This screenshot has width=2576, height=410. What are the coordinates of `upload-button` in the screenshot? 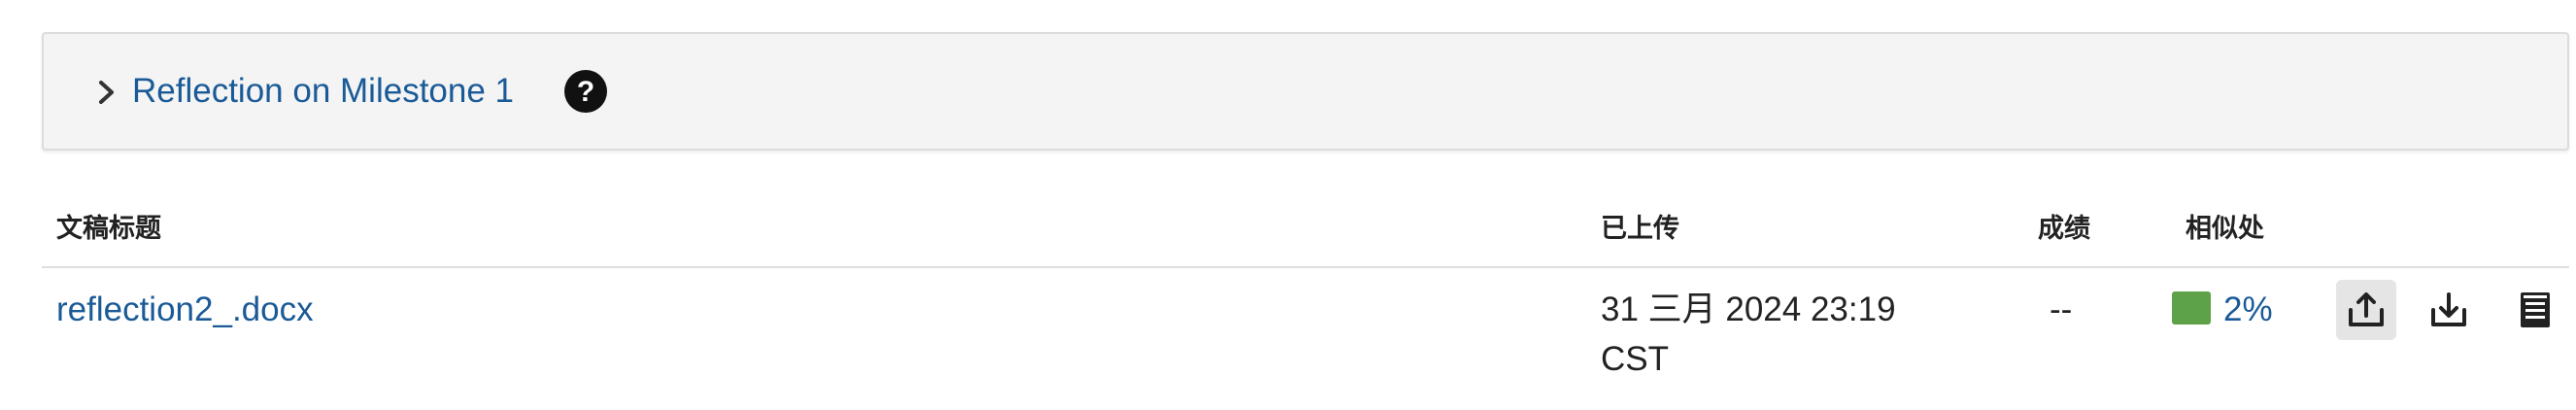 It's located at (2366, 310).